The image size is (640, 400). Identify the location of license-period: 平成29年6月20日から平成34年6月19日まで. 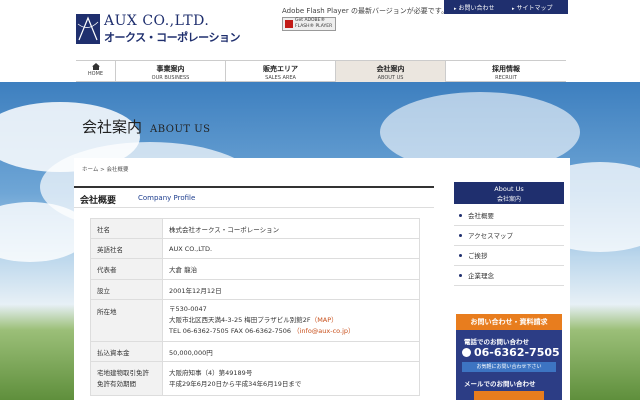
(235, 383).